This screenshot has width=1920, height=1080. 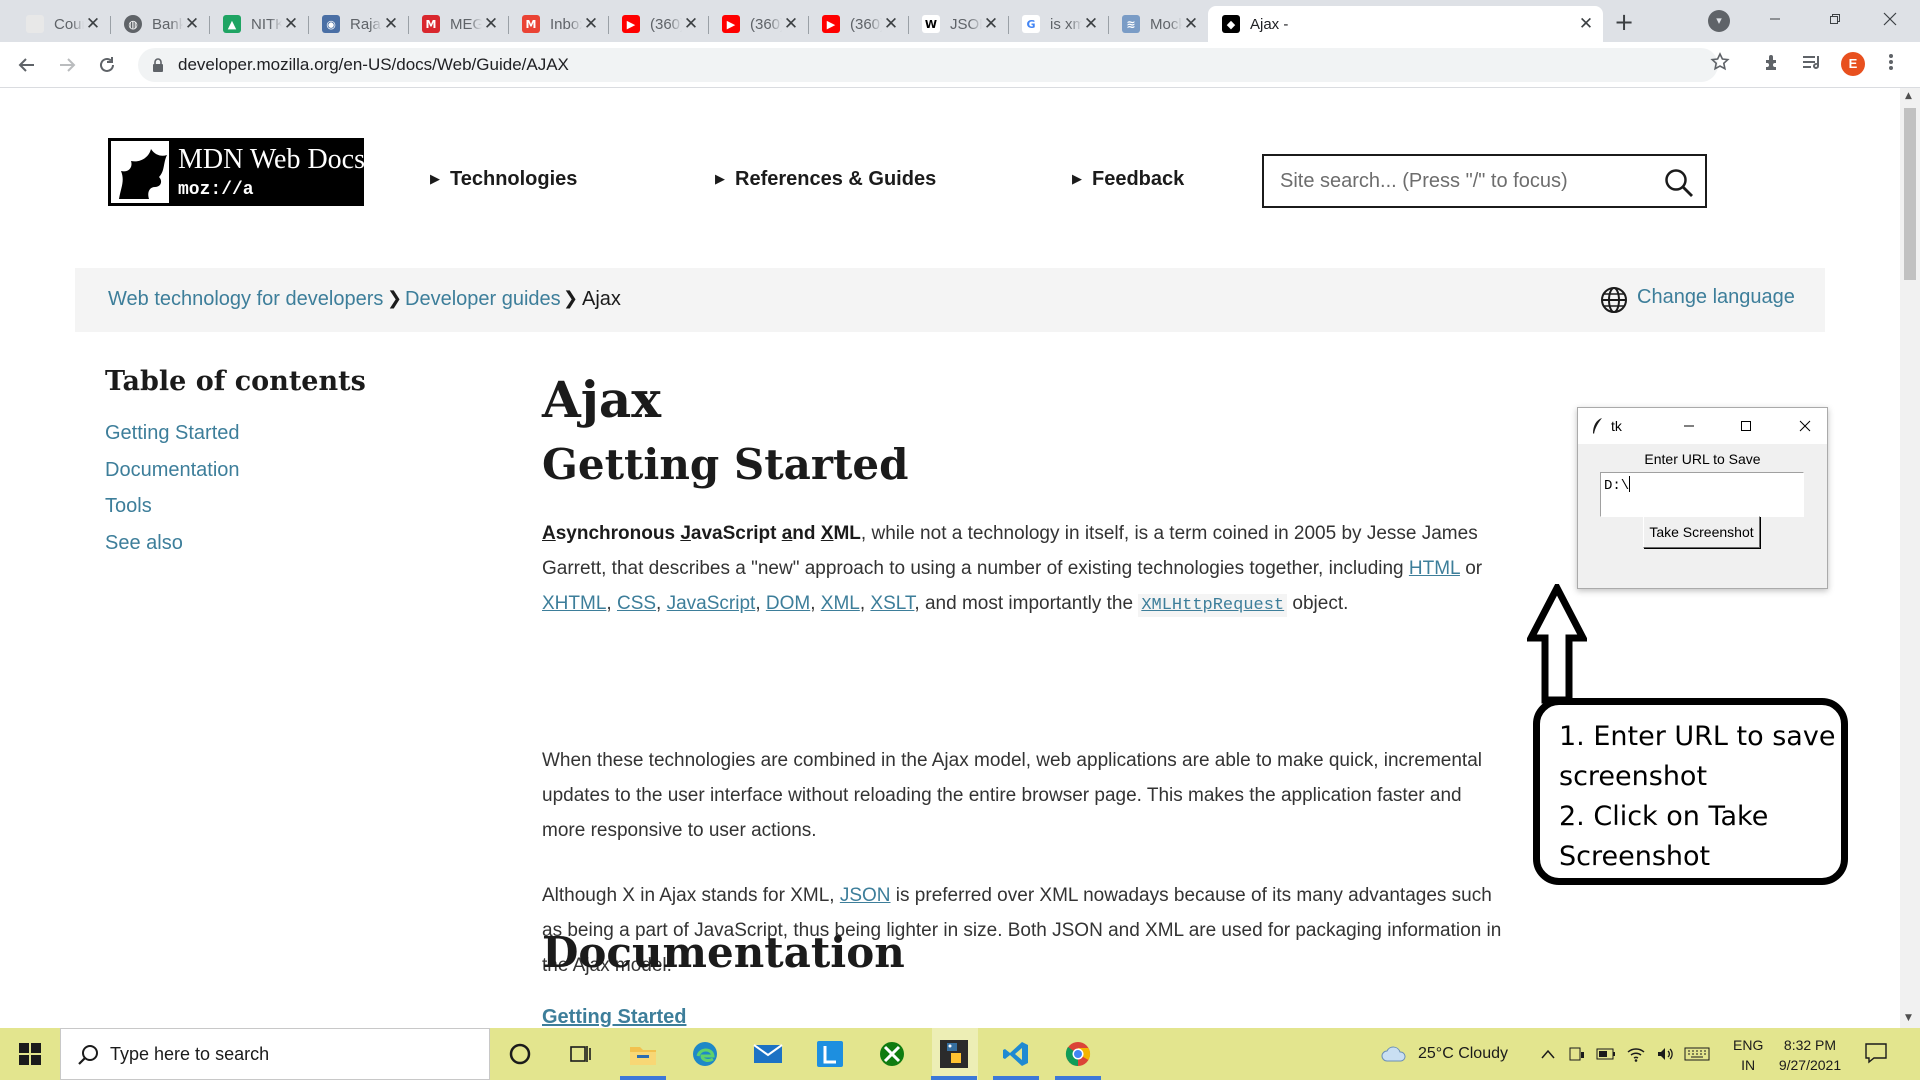 I want to click on tk-url-entry: D:\, so click(x=1702, y=494).